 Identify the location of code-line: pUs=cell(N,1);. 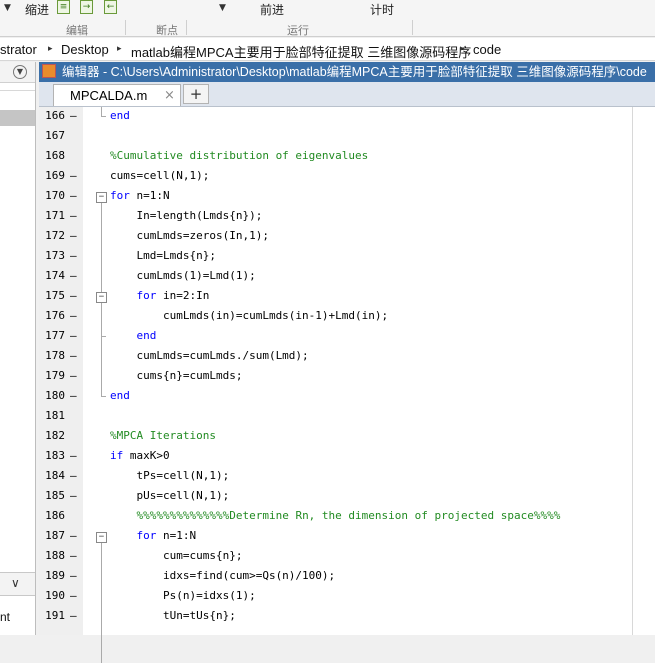
(169, 495).